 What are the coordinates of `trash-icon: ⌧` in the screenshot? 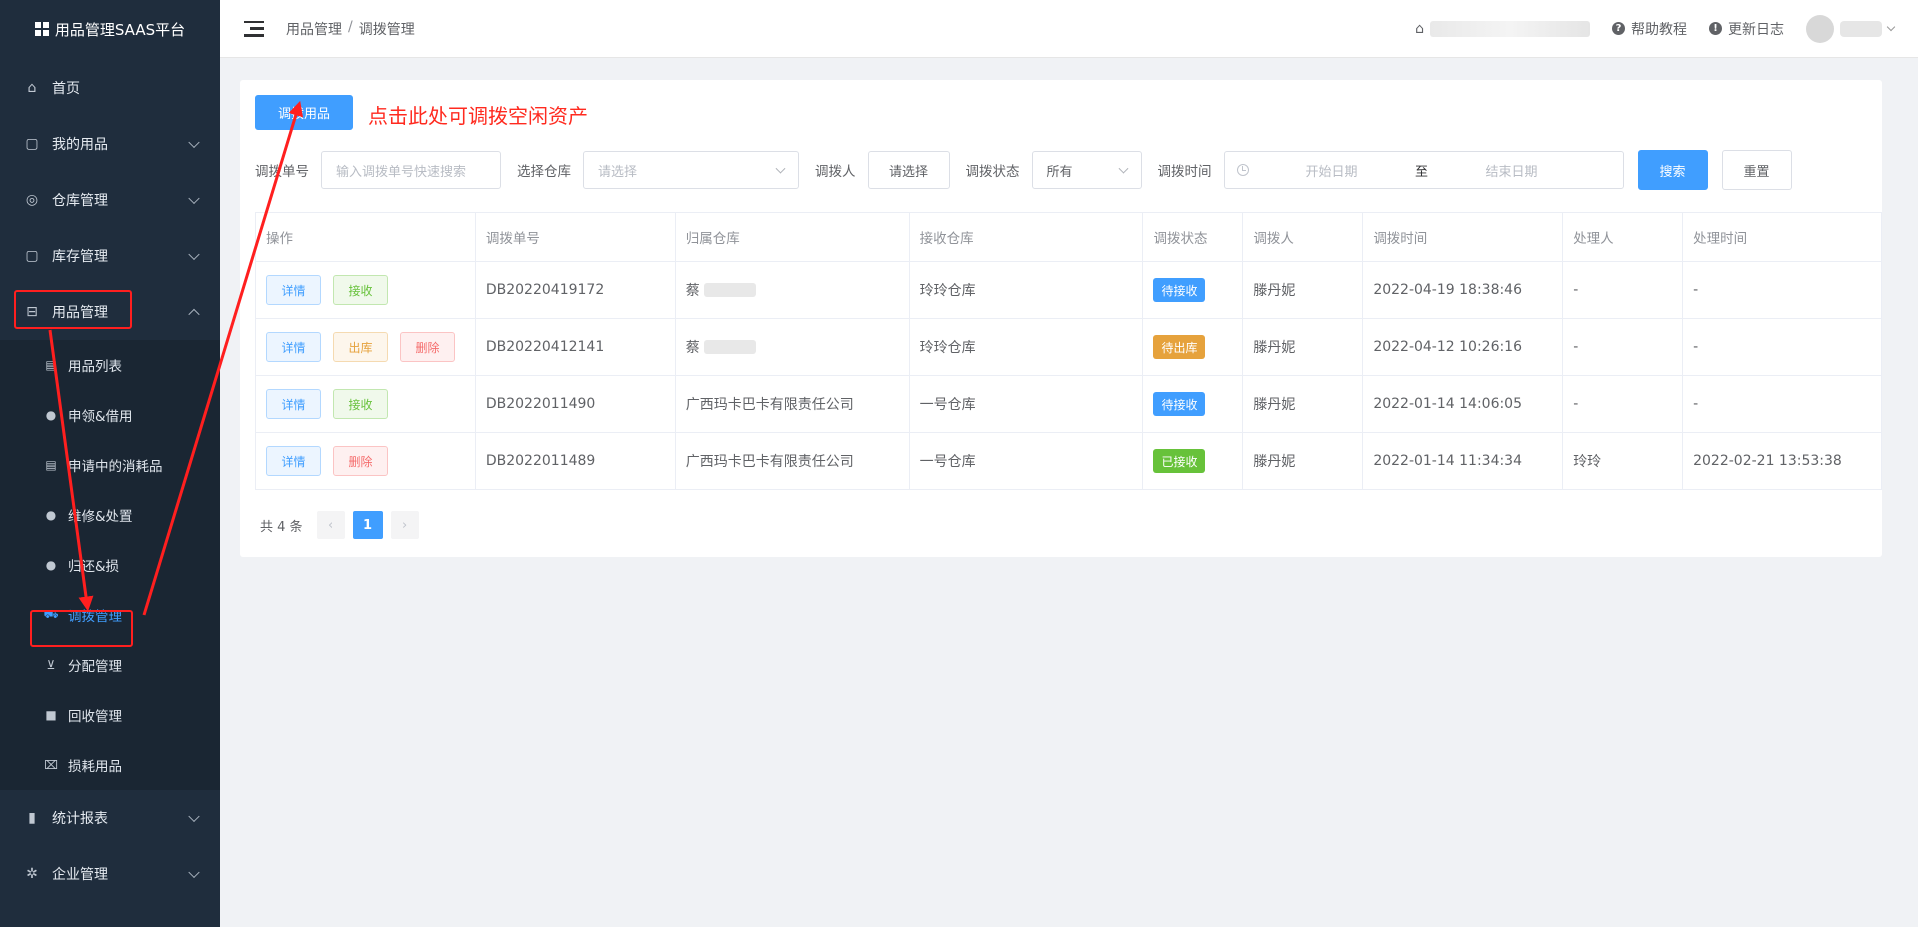 It's located at (51, 765).